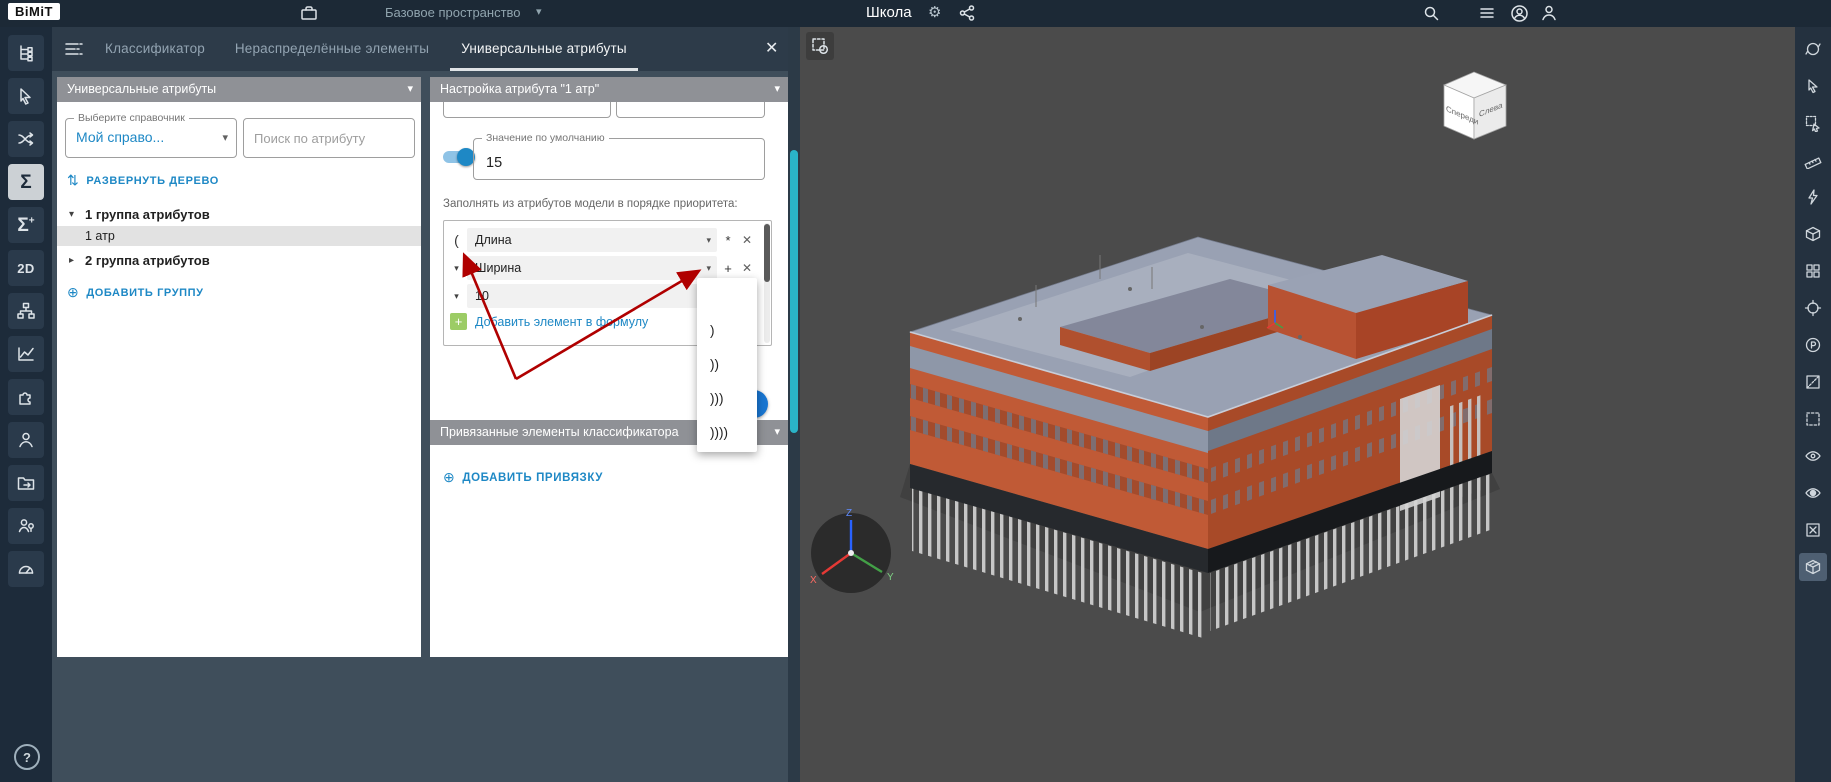  Describe the element at coordinates (1813, 271) in the screenshot. I see `grid-tool` at that location.